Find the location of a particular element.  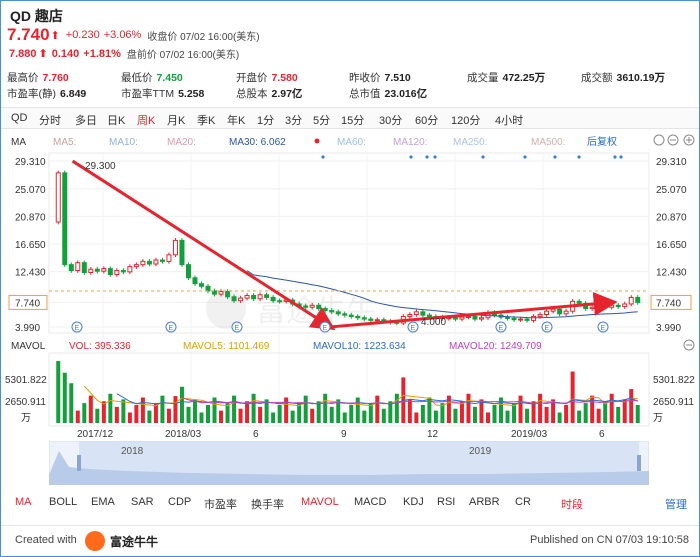

period-tab: 4小时 is located at coordinates (509, 120).